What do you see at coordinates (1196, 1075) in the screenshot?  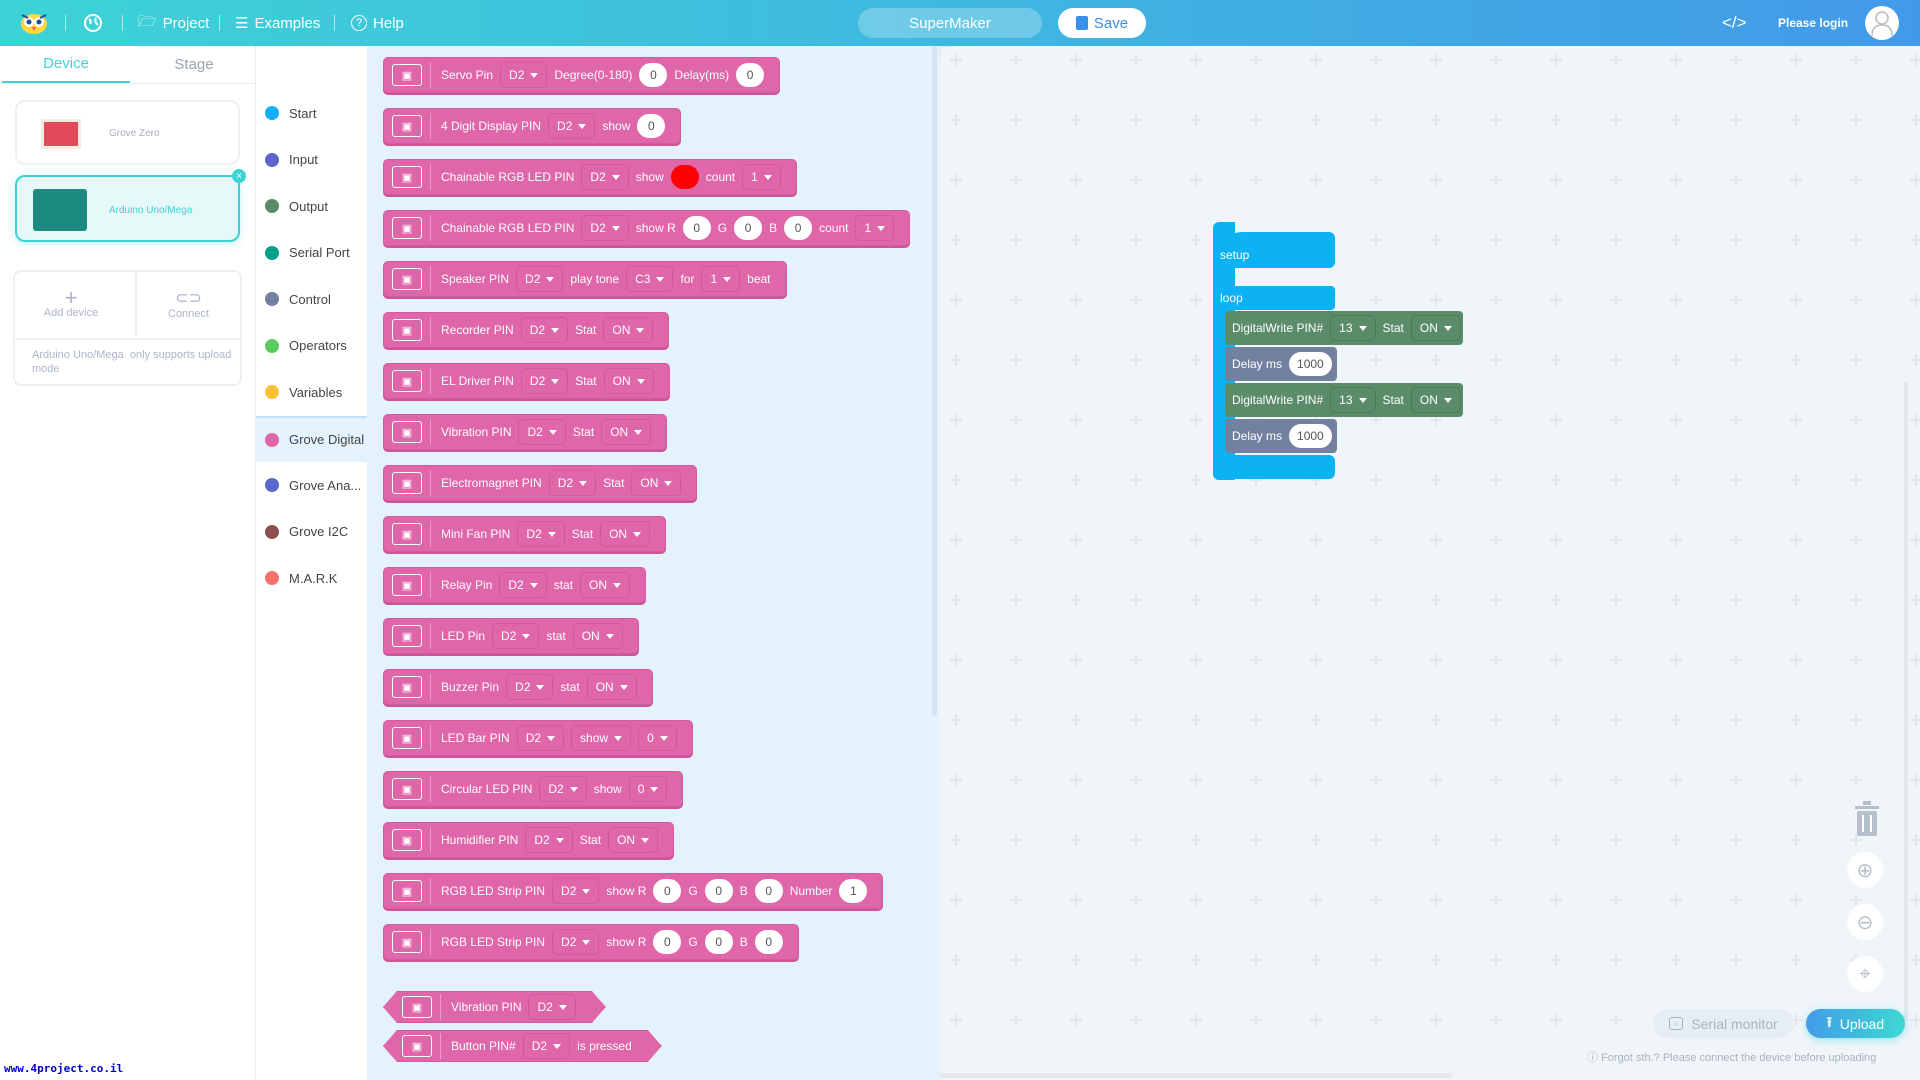 I see `workspace-horizontal-scrollbar` at bounding box center [1196, 1075].